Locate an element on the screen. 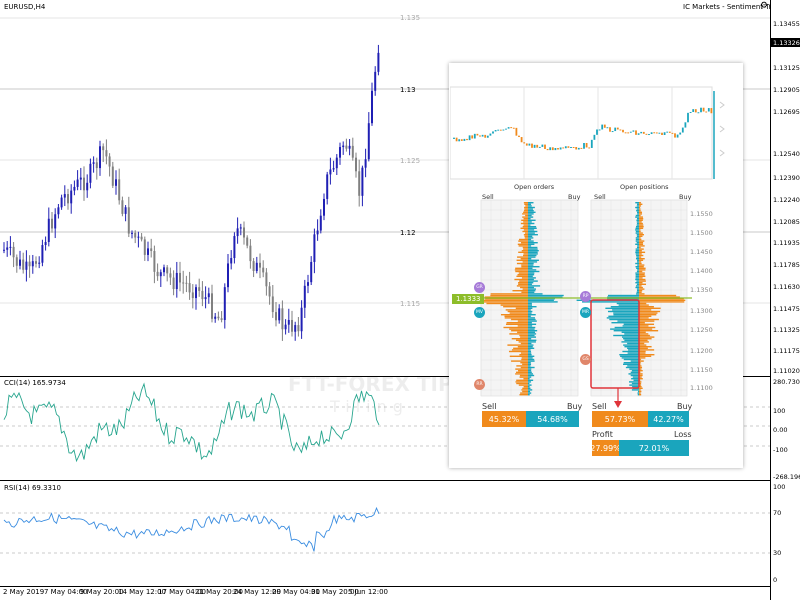 The image size is (800, 600). level-label-113: 1.13 is located at coordinates (408, 90).